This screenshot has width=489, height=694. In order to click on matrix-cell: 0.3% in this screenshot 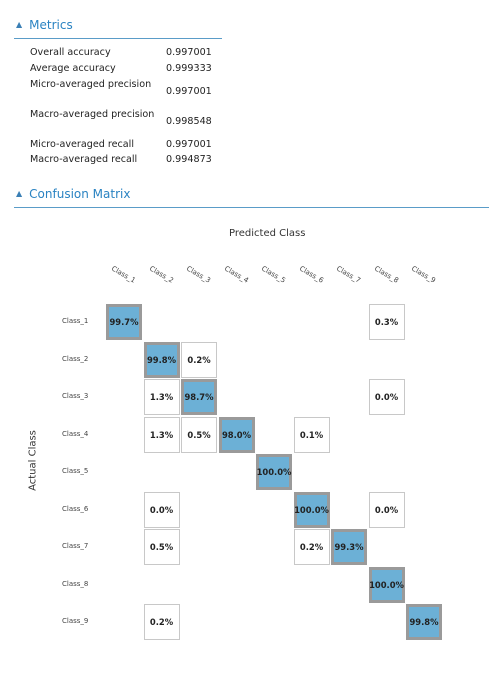, I will do `click(386, 322)`.